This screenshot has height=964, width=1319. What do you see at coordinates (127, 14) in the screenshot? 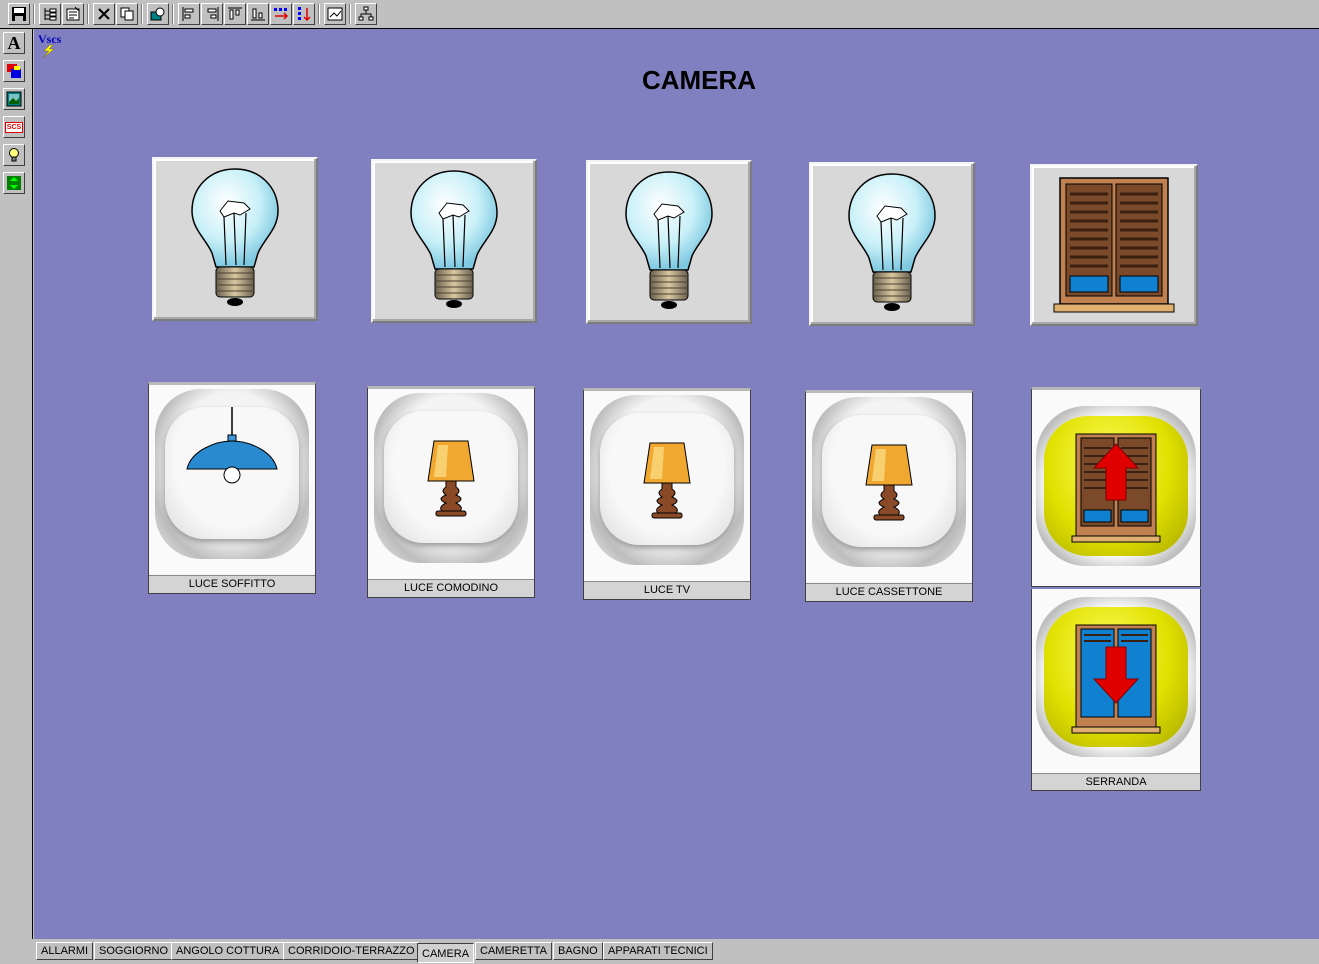
I see `copy-icon` at bounding box center [127, 14].